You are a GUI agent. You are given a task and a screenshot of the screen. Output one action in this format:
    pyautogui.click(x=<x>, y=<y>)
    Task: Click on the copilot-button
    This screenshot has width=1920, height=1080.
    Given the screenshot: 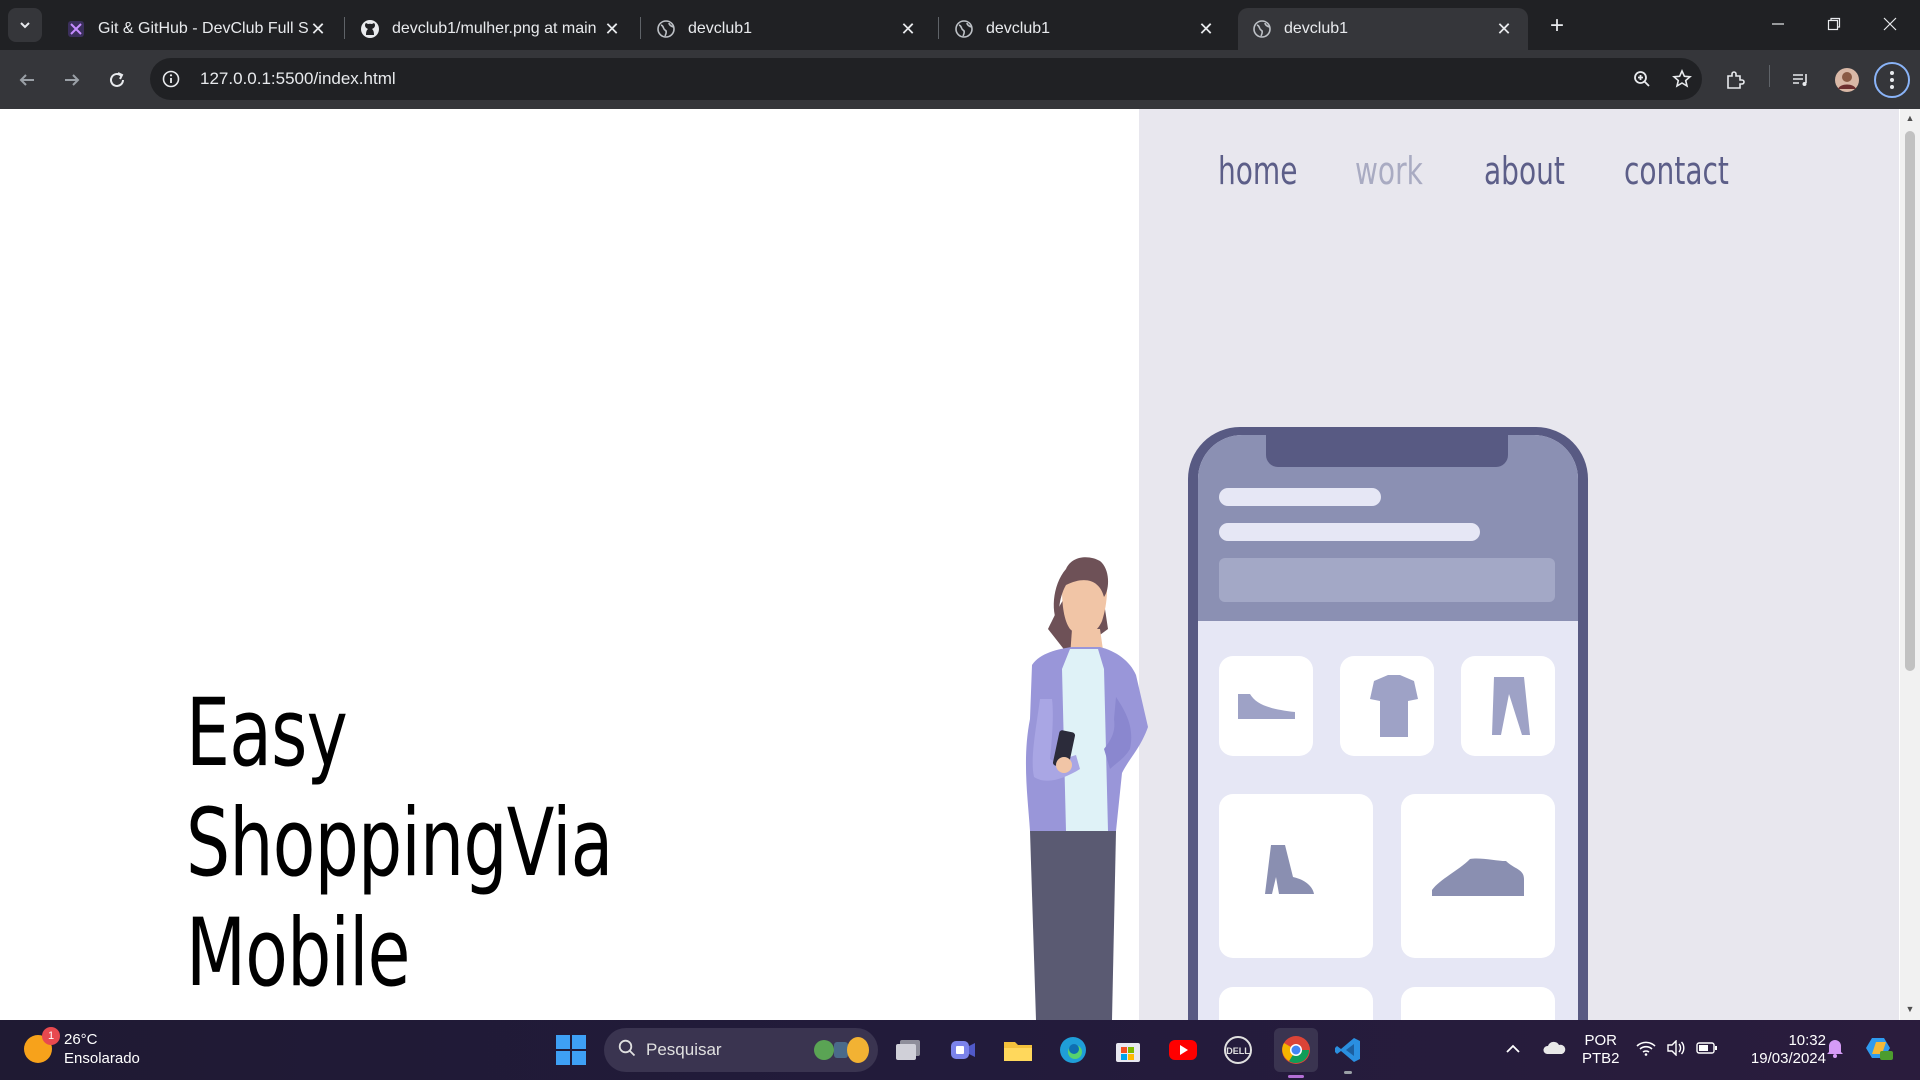 What is the action you would take?
    pyautogui.click(x=1881, y=1050)
    